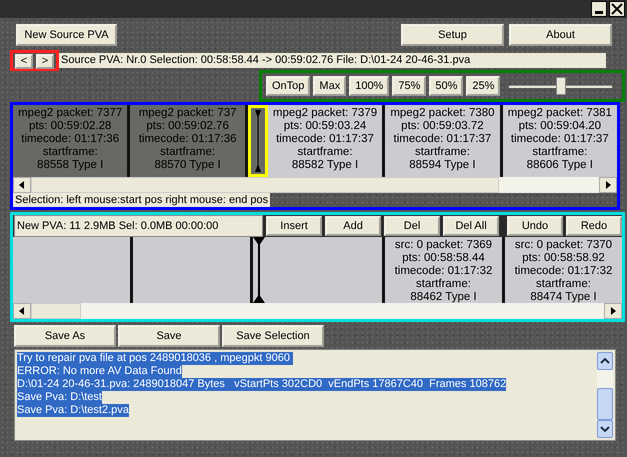 The image size is (627, 457). Describe the element at coordinates (325, 113) in the screenshot. I see `frame-info: mpeg2 packet: 7379` at that location.